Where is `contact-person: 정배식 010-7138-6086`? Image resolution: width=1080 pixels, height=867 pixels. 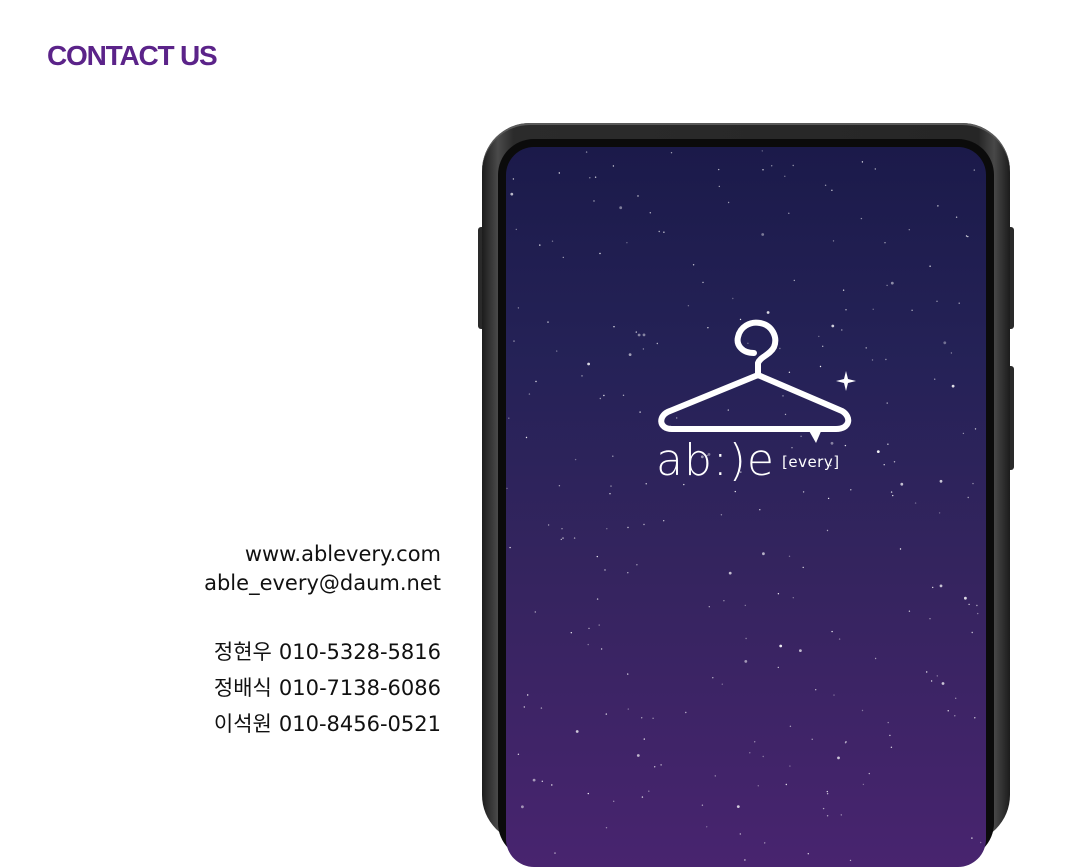 contact-person: 정배식 010-7138-6086 is located at coordinates (322, 688).